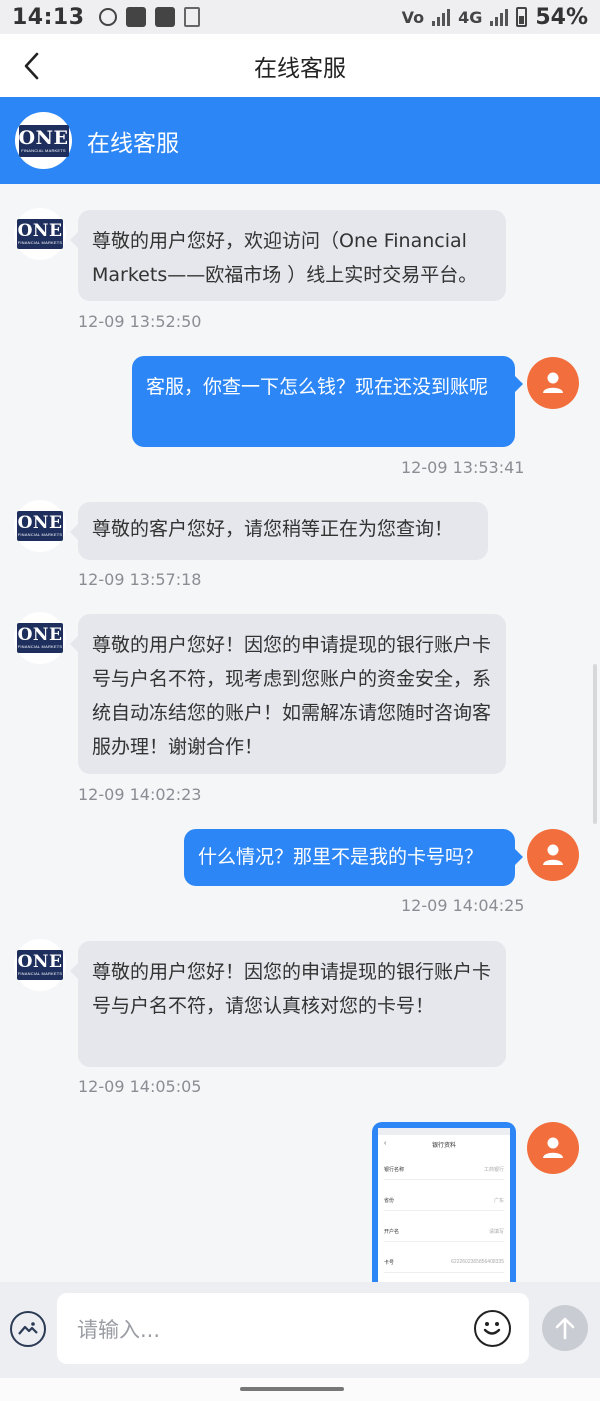 This screenshot has width=600, height=1401. Describe the element at coordinates (595, 744) in the screenshot. I see `scrollbar` at that location.